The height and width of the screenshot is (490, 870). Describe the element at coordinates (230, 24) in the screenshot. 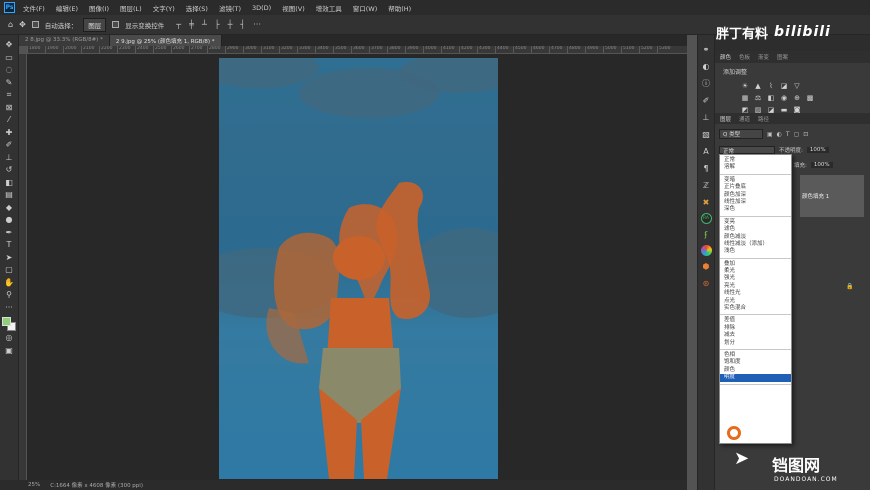

I see `align-hcenter-icon: ┼` at that location.